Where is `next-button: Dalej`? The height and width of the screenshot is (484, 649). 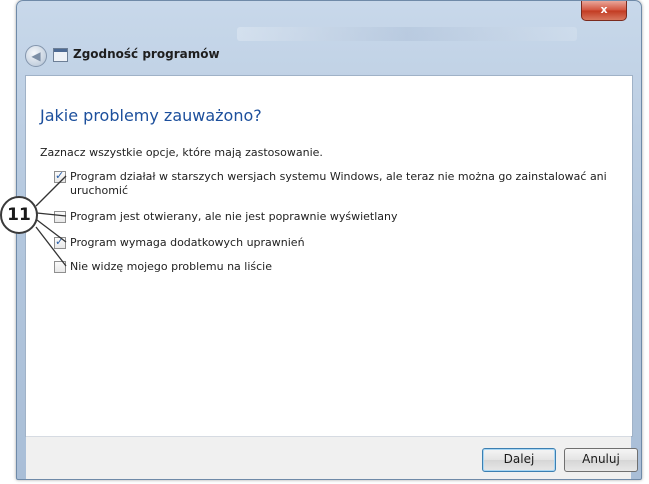
next-button: Dalej is located at coordinates (519, 460).